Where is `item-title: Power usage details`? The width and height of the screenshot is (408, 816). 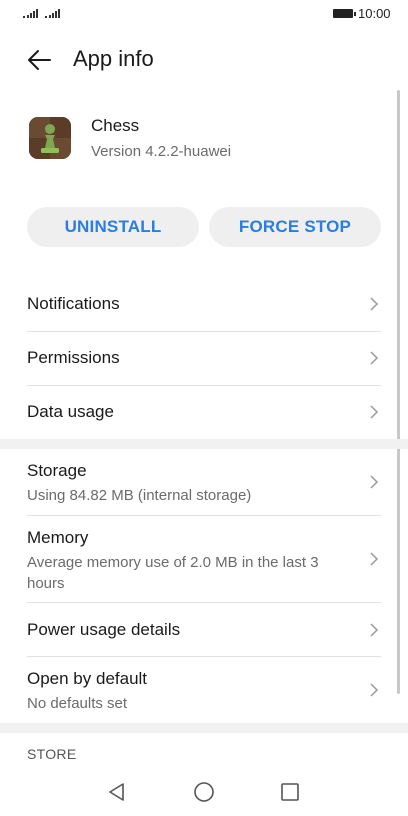 item-title: Power usage details is located at coordinates (104, 629).